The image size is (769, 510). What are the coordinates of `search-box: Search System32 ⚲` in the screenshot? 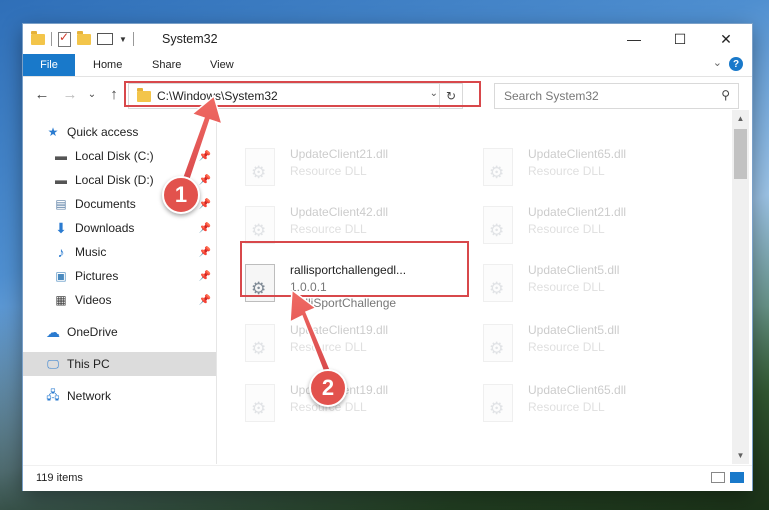 It's located at (616, 96).